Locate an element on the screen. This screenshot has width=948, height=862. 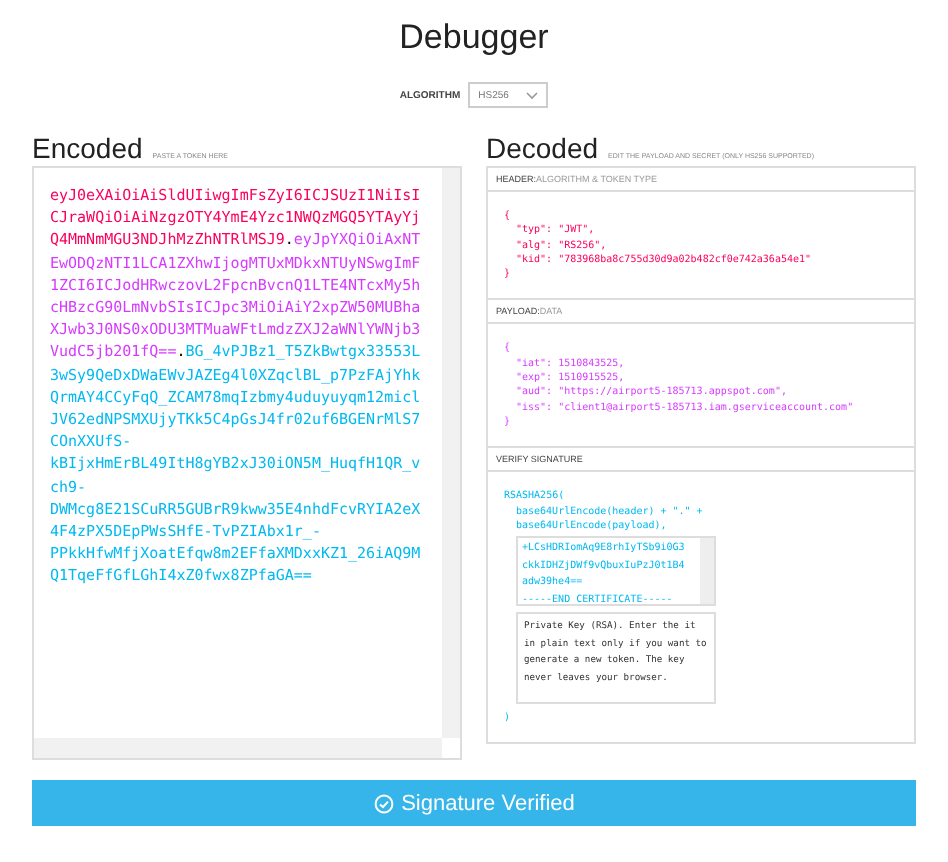
check-circle-icon is located at coordinates (383, 803).